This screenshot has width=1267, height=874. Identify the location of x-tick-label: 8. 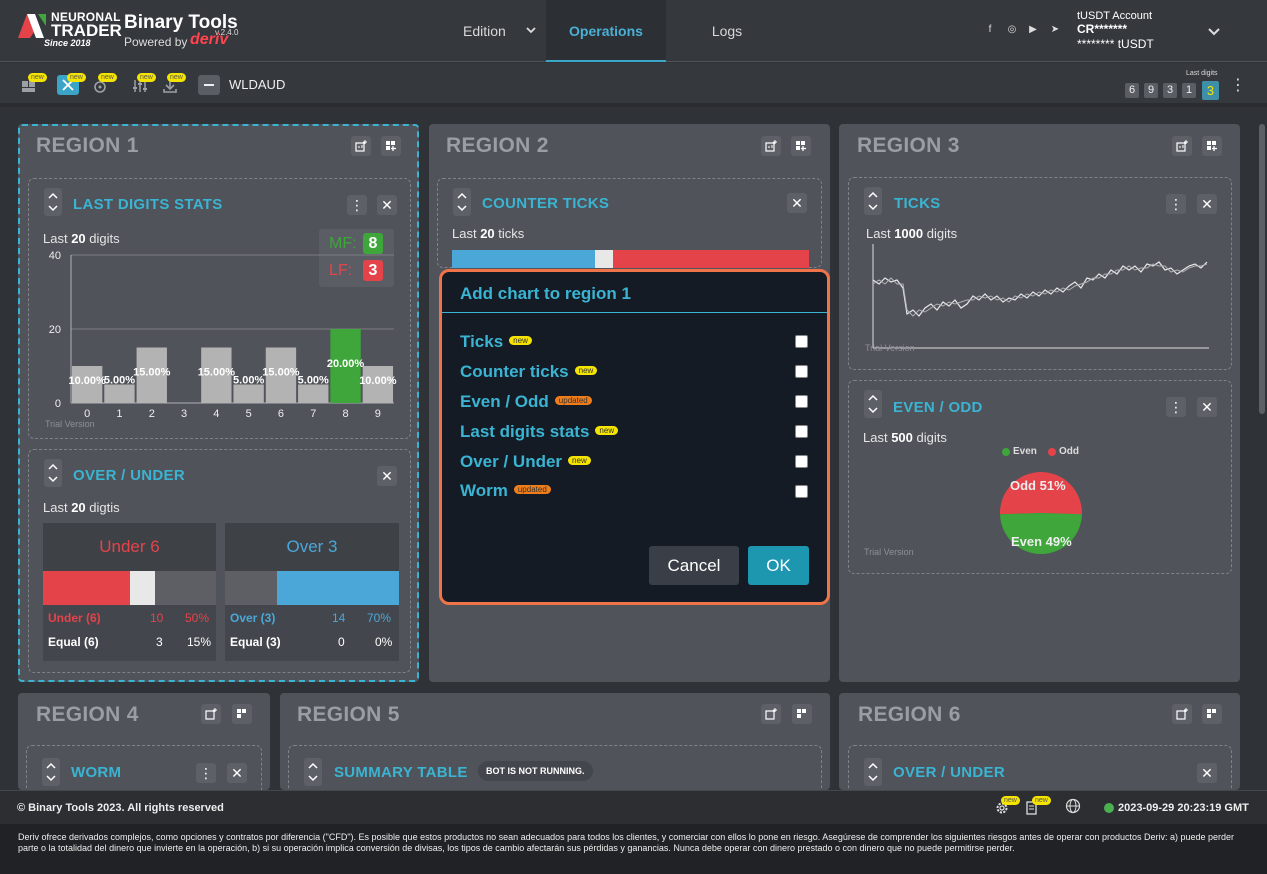
(345, 414).